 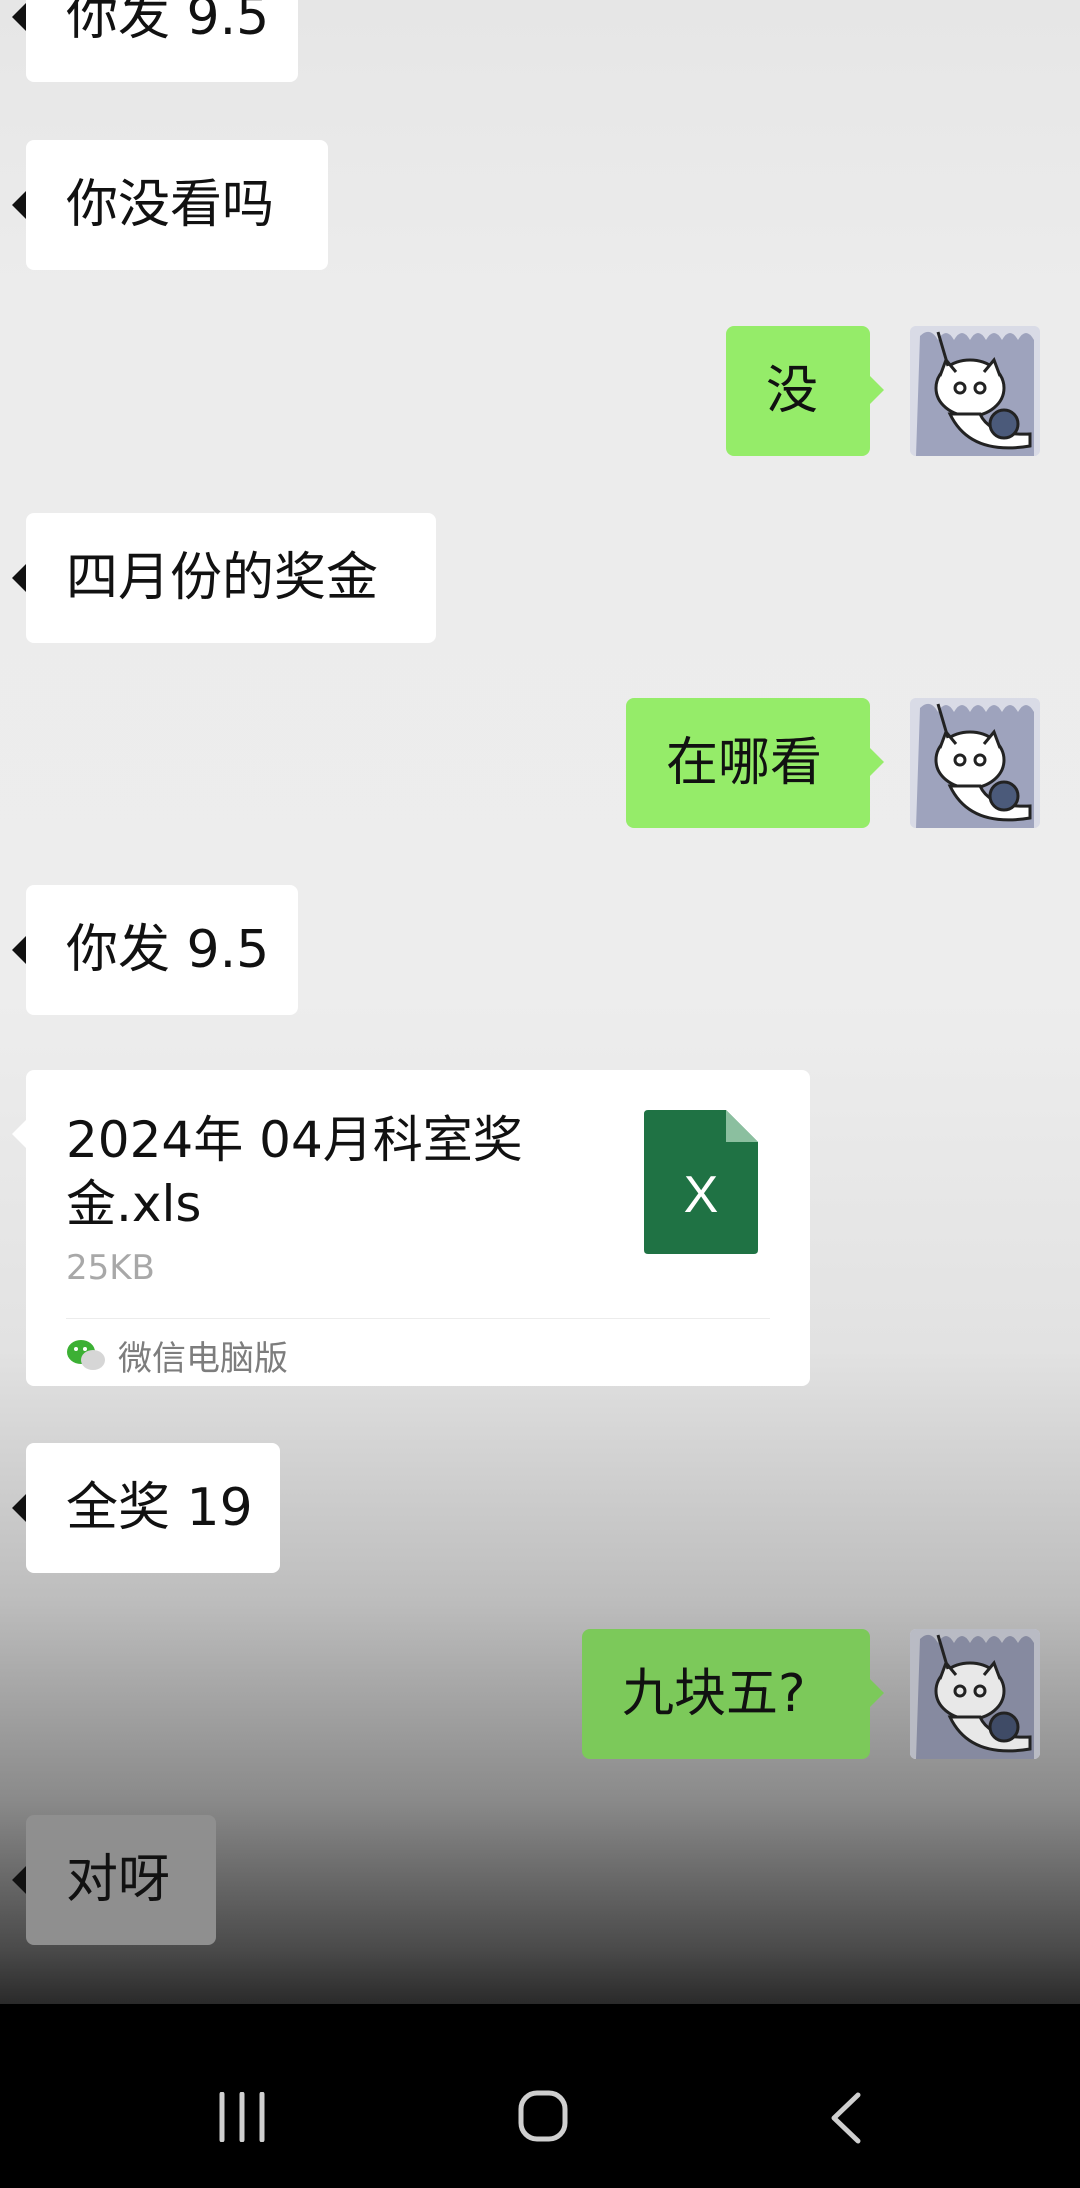 What do you see at coordinates (701, 1195) in the screenshot?
I see `excel-letter: X` at bounding box center [701, 1195].